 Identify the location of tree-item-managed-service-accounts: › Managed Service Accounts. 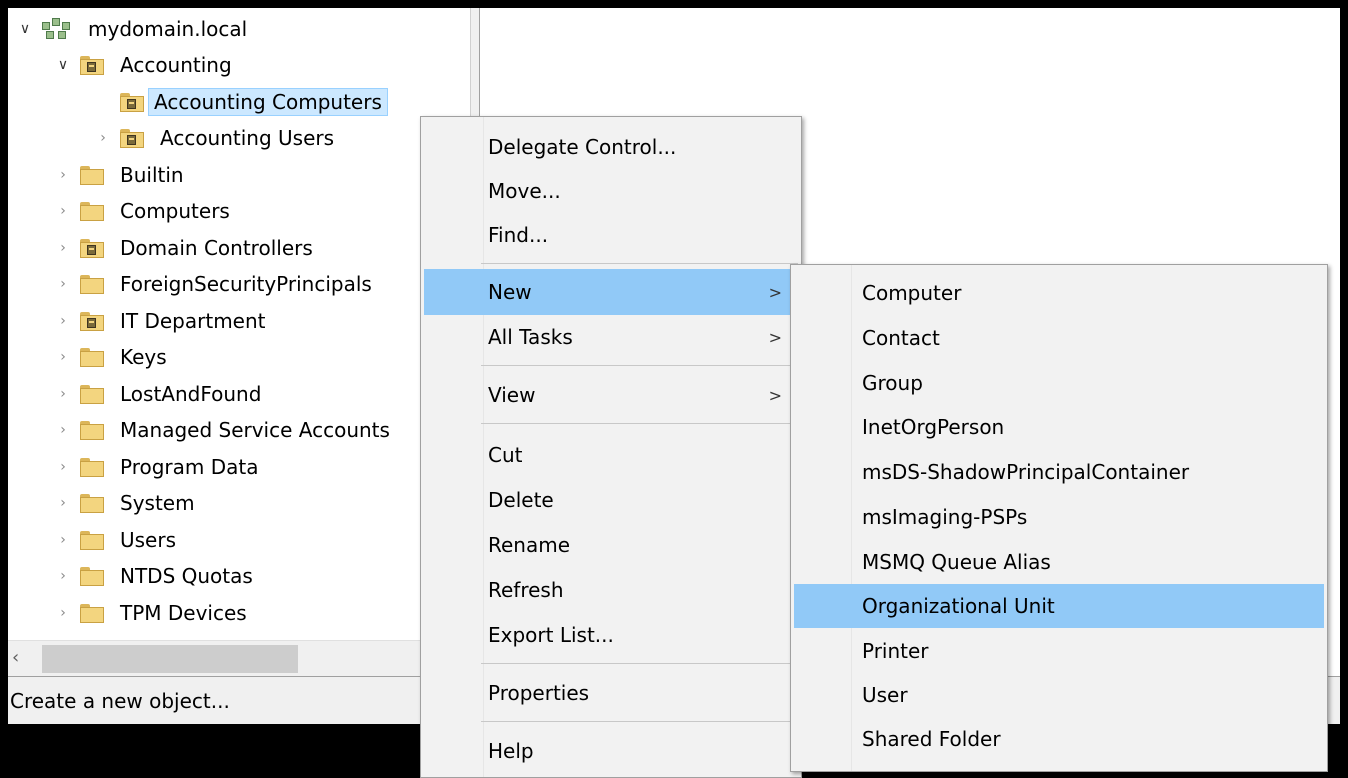
(224, 430).